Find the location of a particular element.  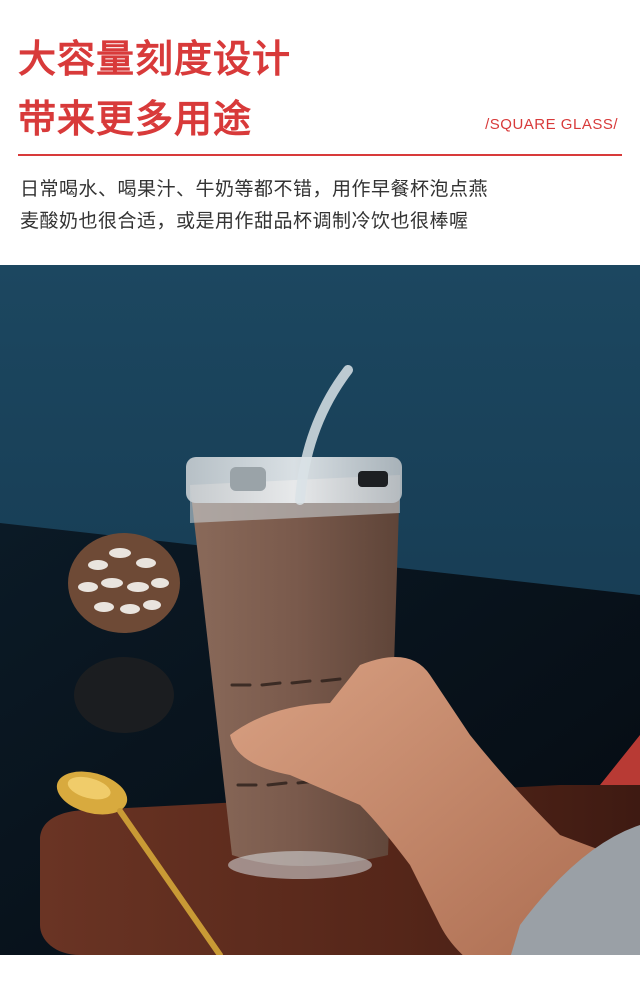

divider-line is located at coordinates (320, 155).